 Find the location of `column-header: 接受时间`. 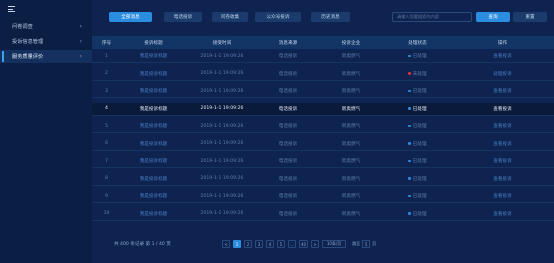

column-header: 接受时间 is located at coordinates (222, 43).